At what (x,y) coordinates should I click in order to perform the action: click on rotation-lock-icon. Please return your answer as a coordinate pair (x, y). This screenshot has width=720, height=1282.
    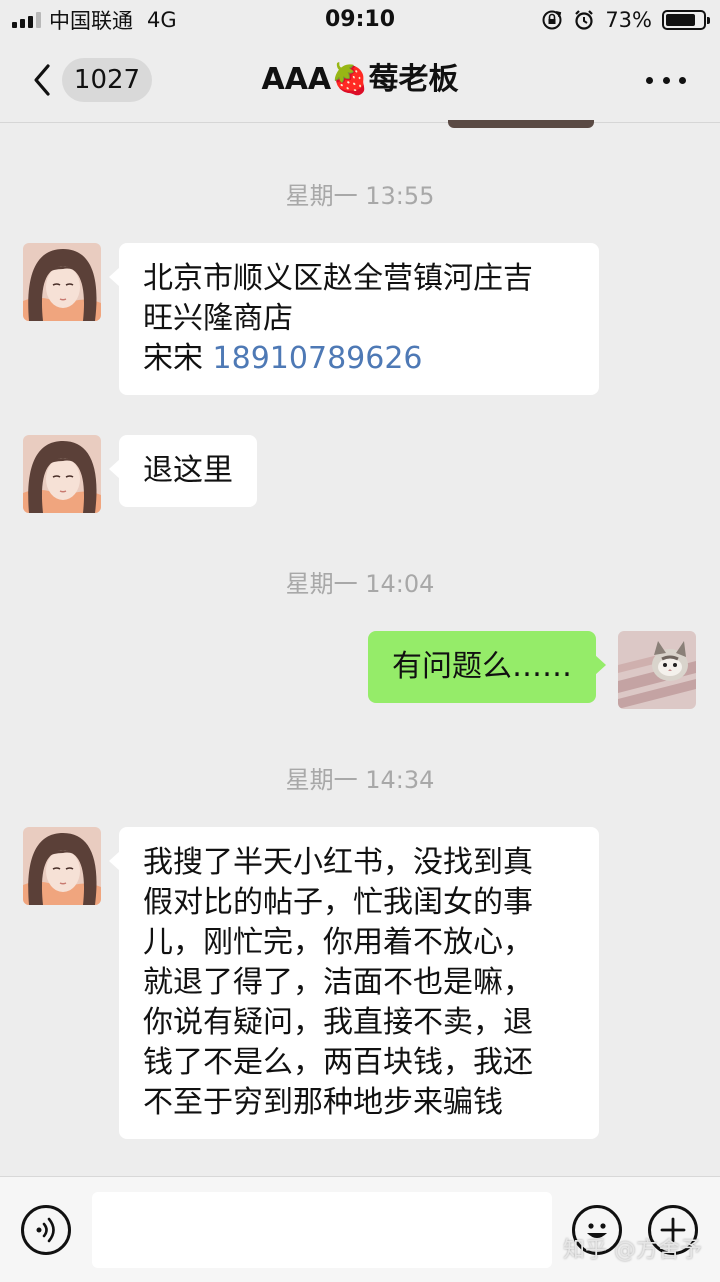
    Looking at the image, I should click on (552, 20).